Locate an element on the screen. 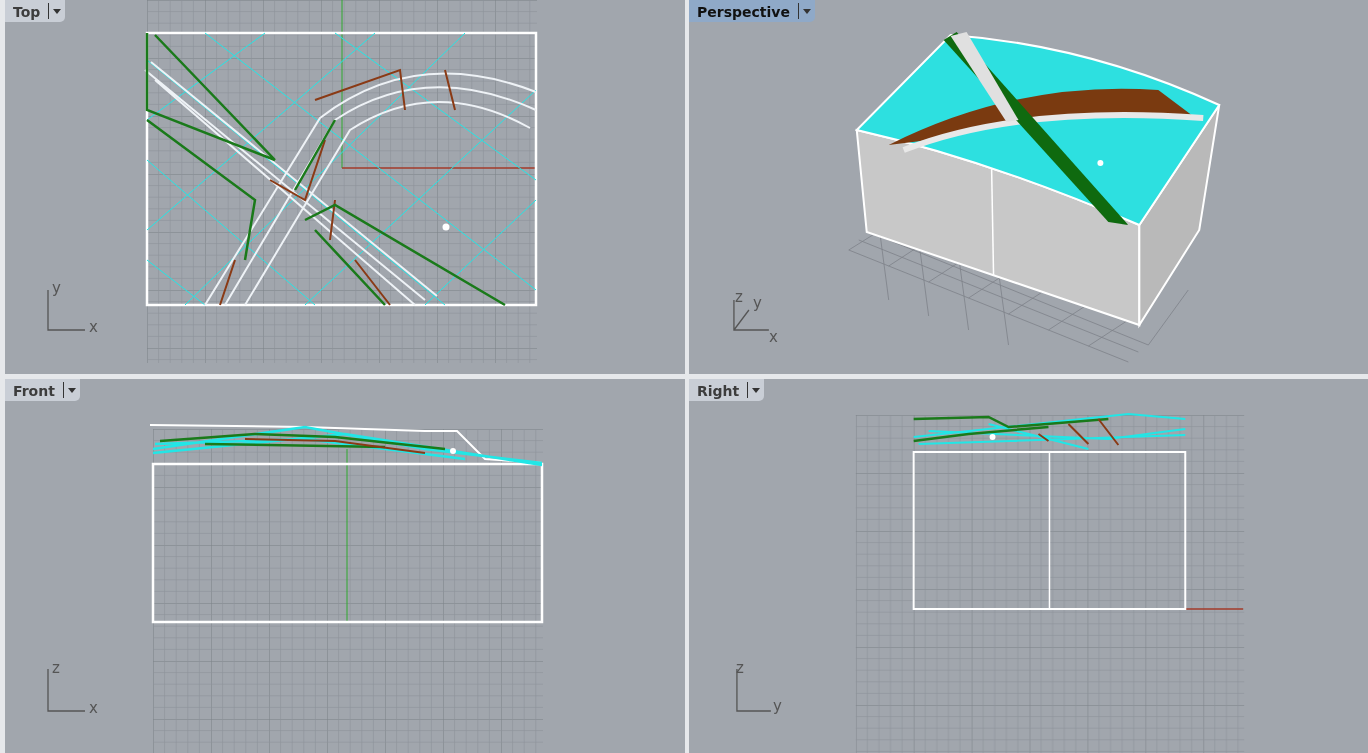 The width and height of the screenshot is (1368, 753). viewport-title: Top is located at coordinates (27, 11).